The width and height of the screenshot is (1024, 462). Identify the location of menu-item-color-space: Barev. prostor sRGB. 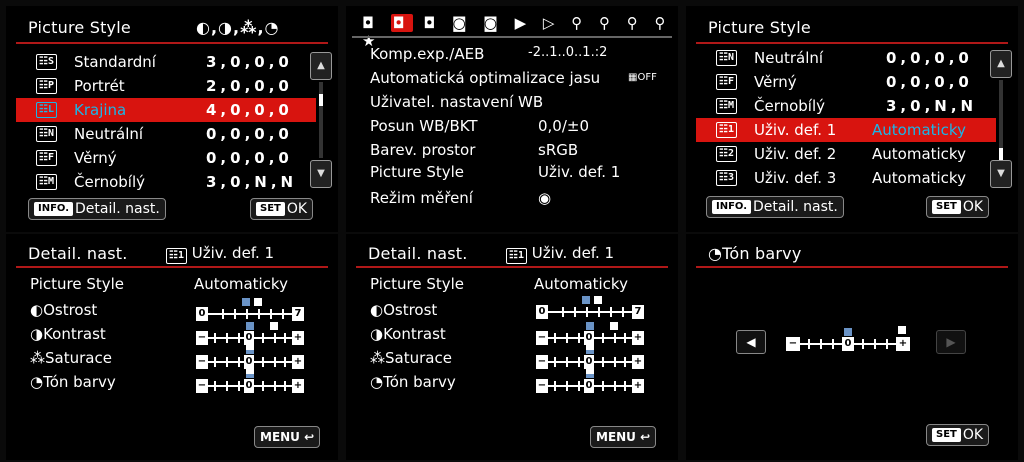
(513, 150).